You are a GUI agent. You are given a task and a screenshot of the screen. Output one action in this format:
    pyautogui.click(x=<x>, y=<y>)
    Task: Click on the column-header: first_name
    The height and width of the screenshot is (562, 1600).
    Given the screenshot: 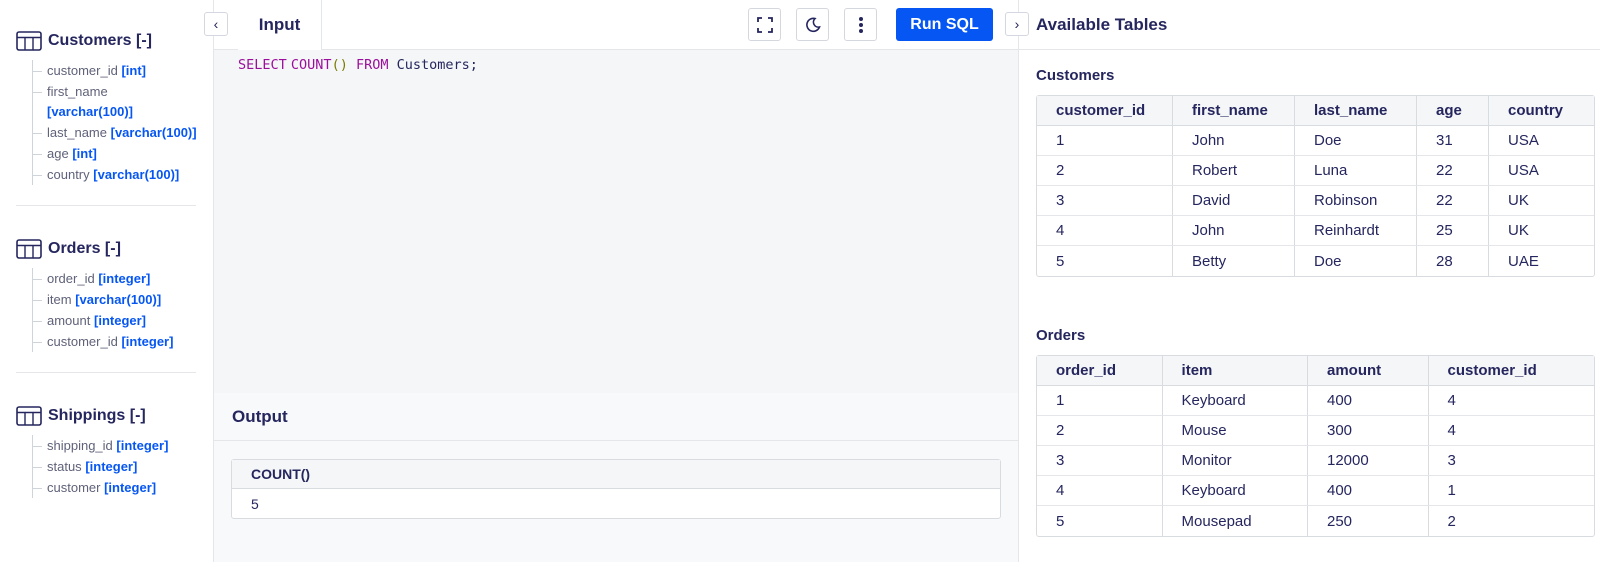 What is the action you would take?
    pyautogui.click(x=1234, y=111)
    